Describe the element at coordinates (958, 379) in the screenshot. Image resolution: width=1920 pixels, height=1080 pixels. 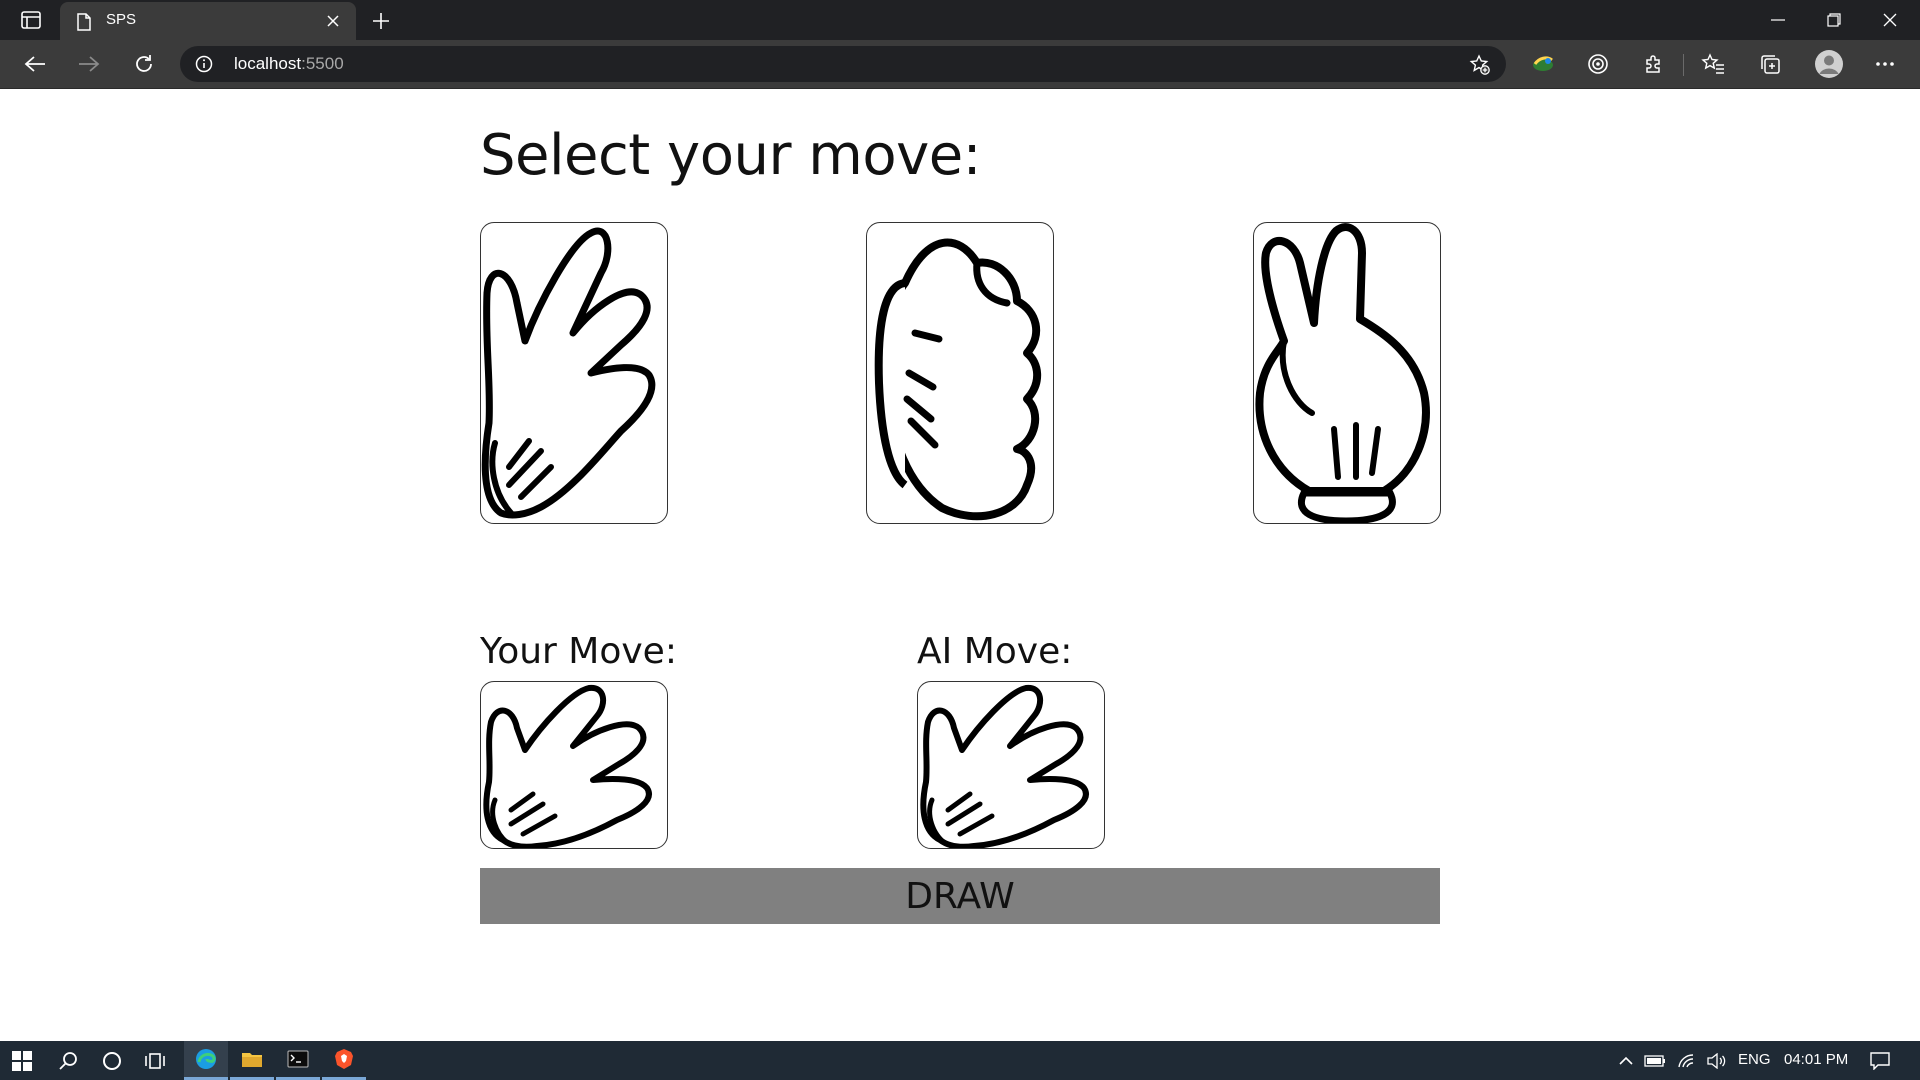
I see `rock-fist-icon` at that location.